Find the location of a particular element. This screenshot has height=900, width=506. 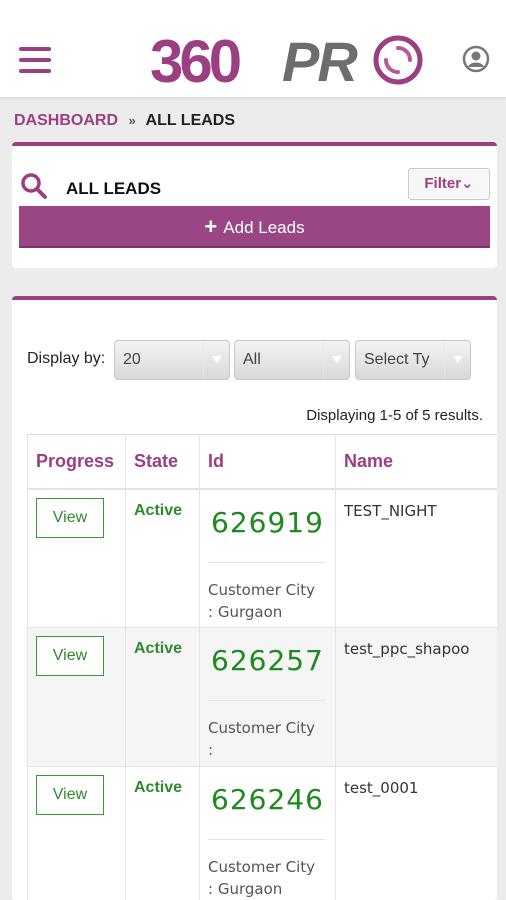

id-cell: 626257 Customer City : is located at coordinates (267, 697).